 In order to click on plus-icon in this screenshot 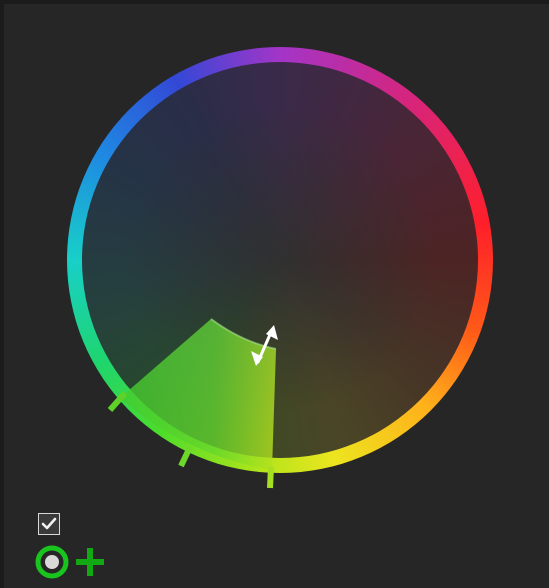, I will do `click(90, 562)`.